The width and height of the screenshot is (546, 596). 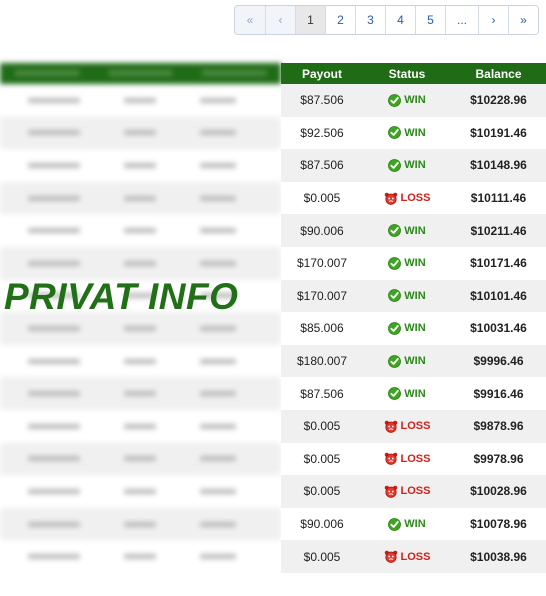 What do you see at coordinates (310, 20) in the screenshot?
I see `page-button: 1` at bounding box center [310, 20].